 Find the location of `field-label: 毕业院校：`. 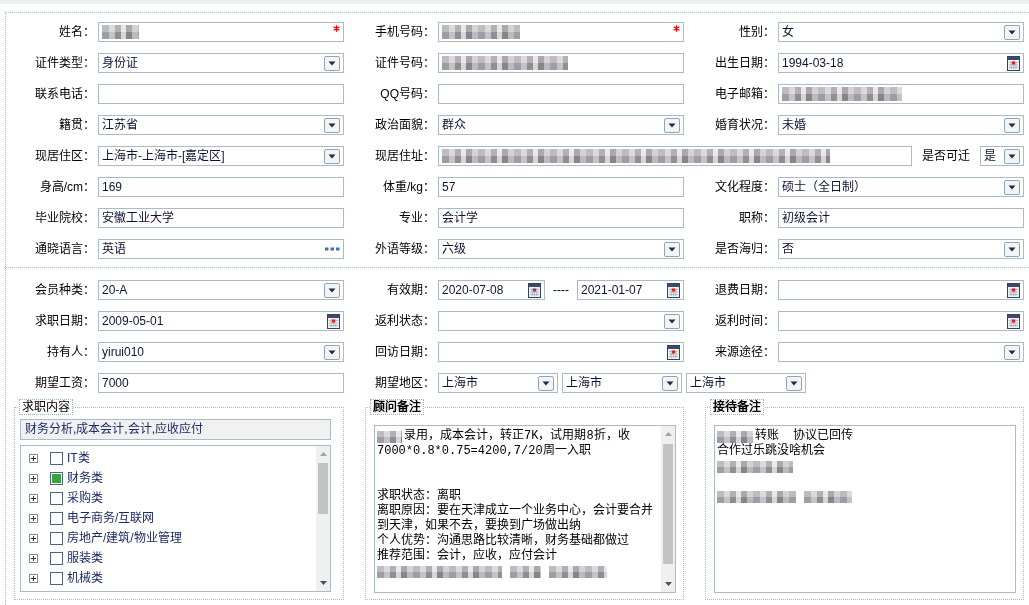

field-label: 毕业院校： is located at coordinates (65, 218).